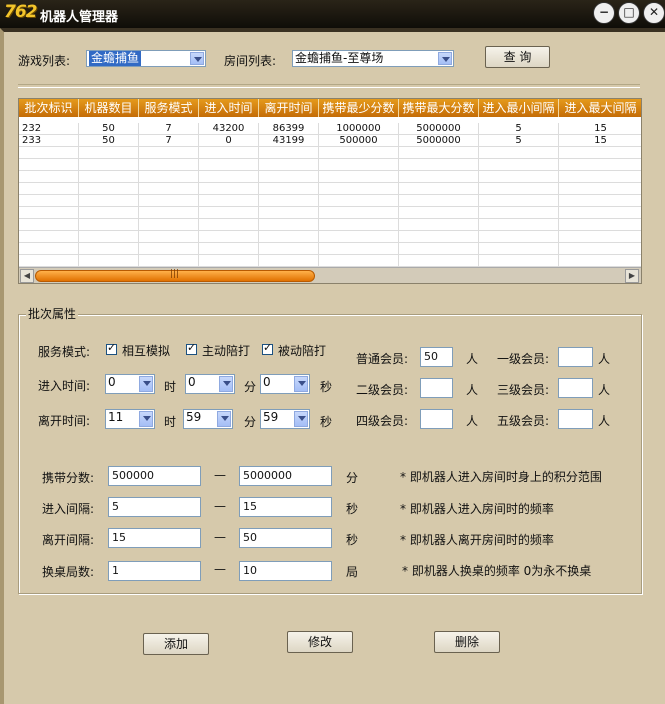 Image resolution: width=665 pixels, height=704 pixels. What do you see at coordinates (330, 275) in the screenshot?
I see `horizontal-scrollbar: ◀ ▶` at bounding box center [330, 275].